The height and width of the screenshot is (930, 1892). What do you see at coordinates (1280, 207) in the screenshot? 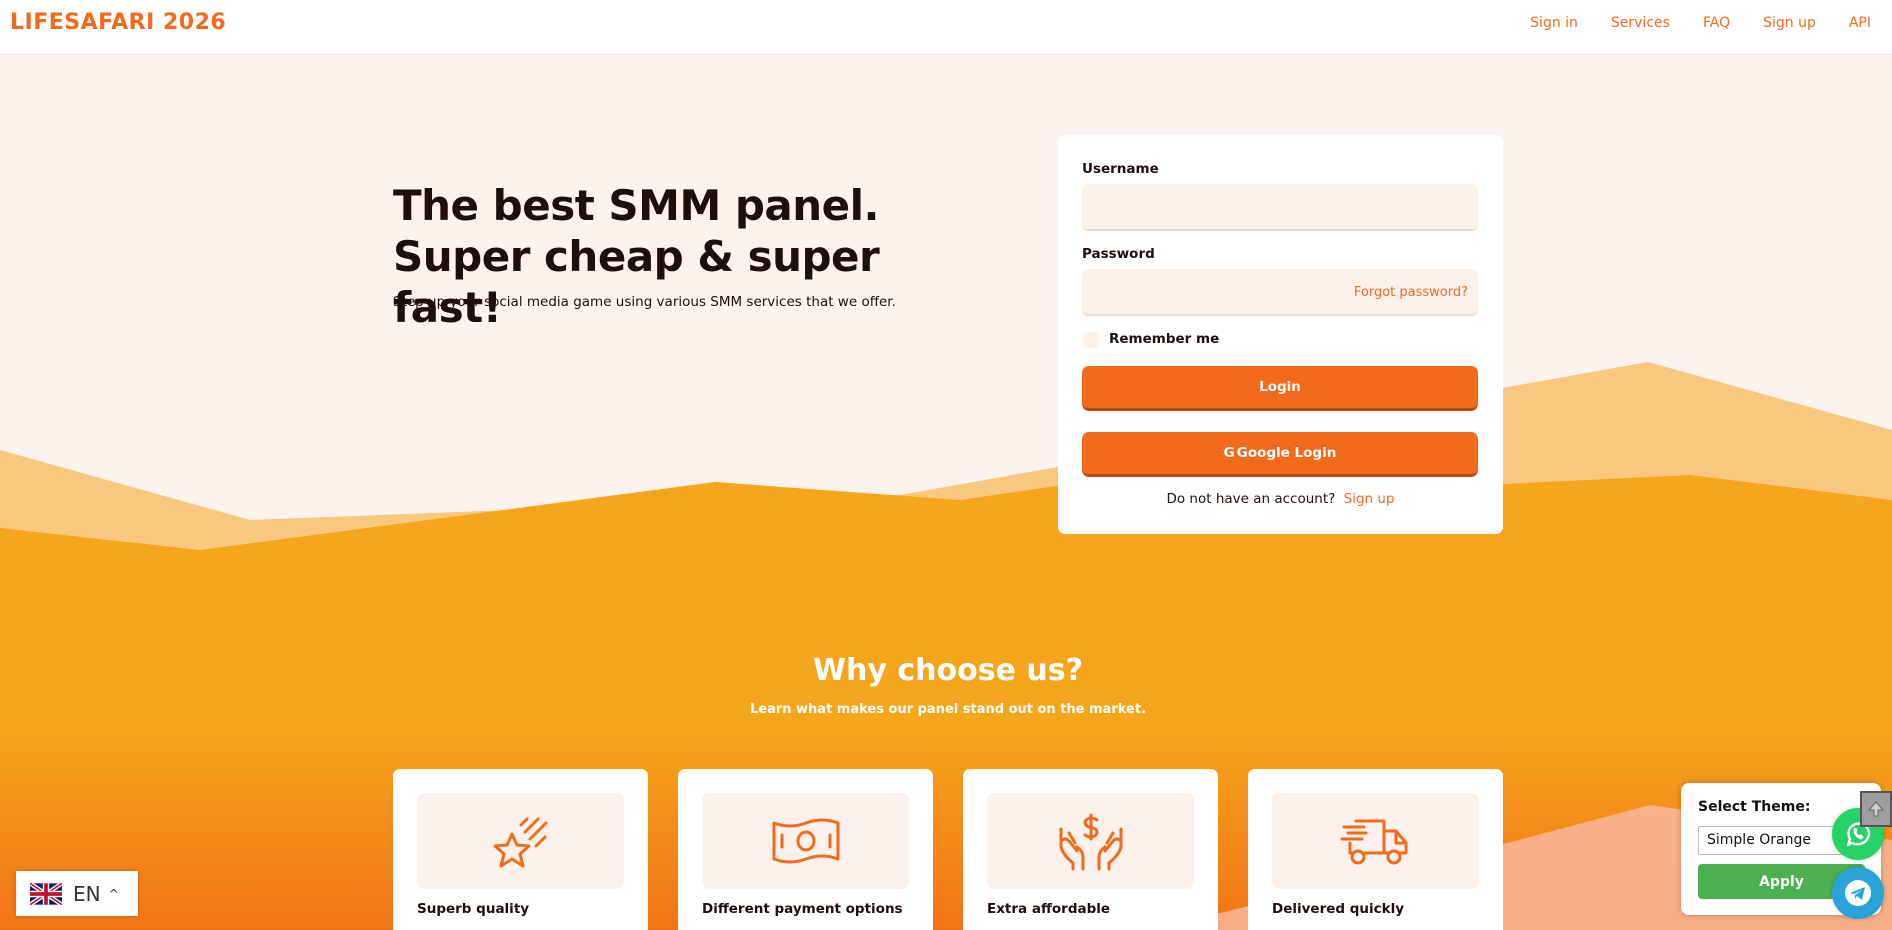
I see `username-input` at bounding box center [1280, 207].